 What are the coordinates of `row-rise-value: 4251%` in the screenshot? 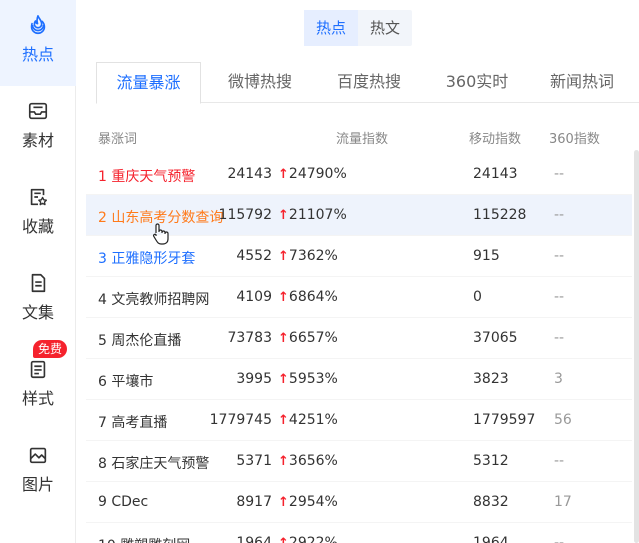 It's located at (313, 420).